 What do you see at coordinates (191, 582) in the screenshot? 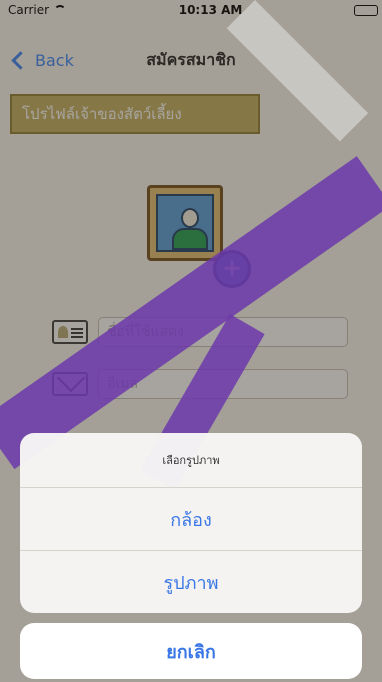
I see `photos-action-button: รูปภาพ` at bounding box center [191, 582].